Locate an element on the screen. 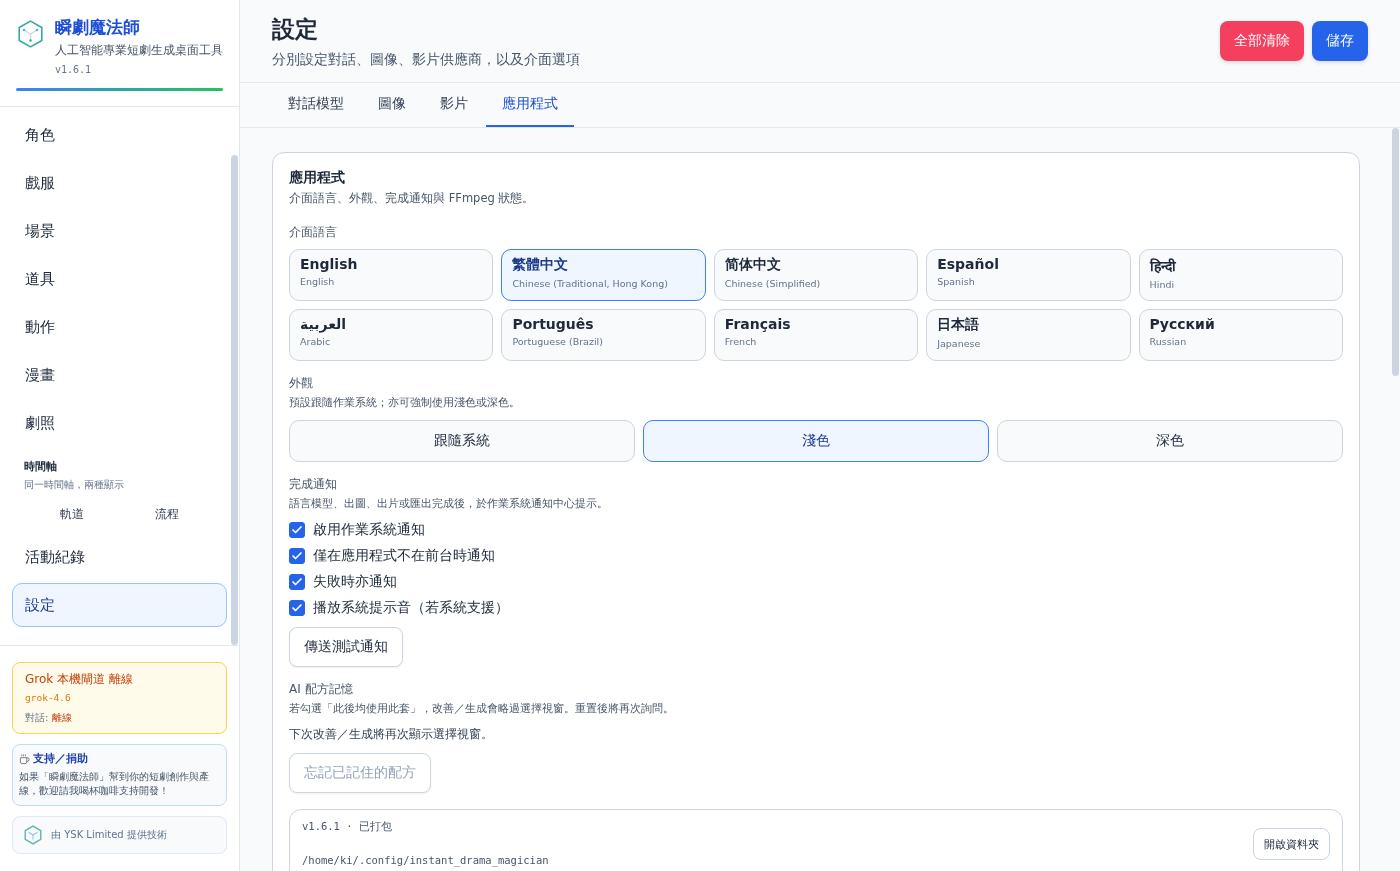 Image resolution: width=1400 pixels, height=871 pixels. nav-group-subtitle: 同一時間軸，兩種顯示 is located at coordinates (74, 485).